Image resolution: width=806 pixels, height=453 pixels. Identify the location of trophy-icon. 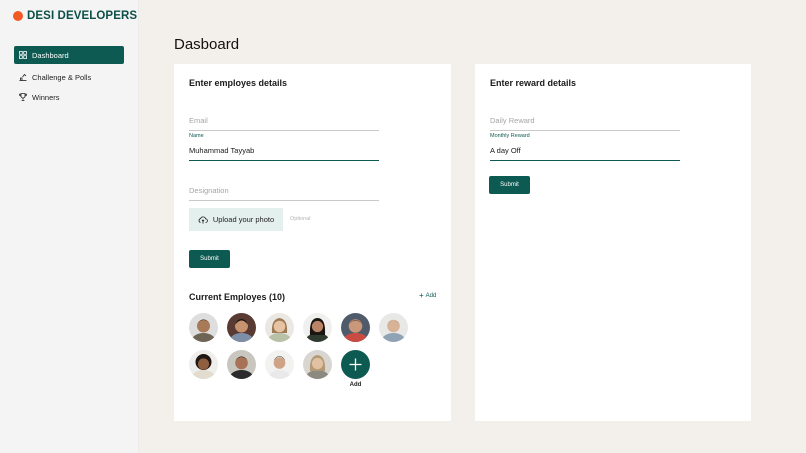
(23, 97).